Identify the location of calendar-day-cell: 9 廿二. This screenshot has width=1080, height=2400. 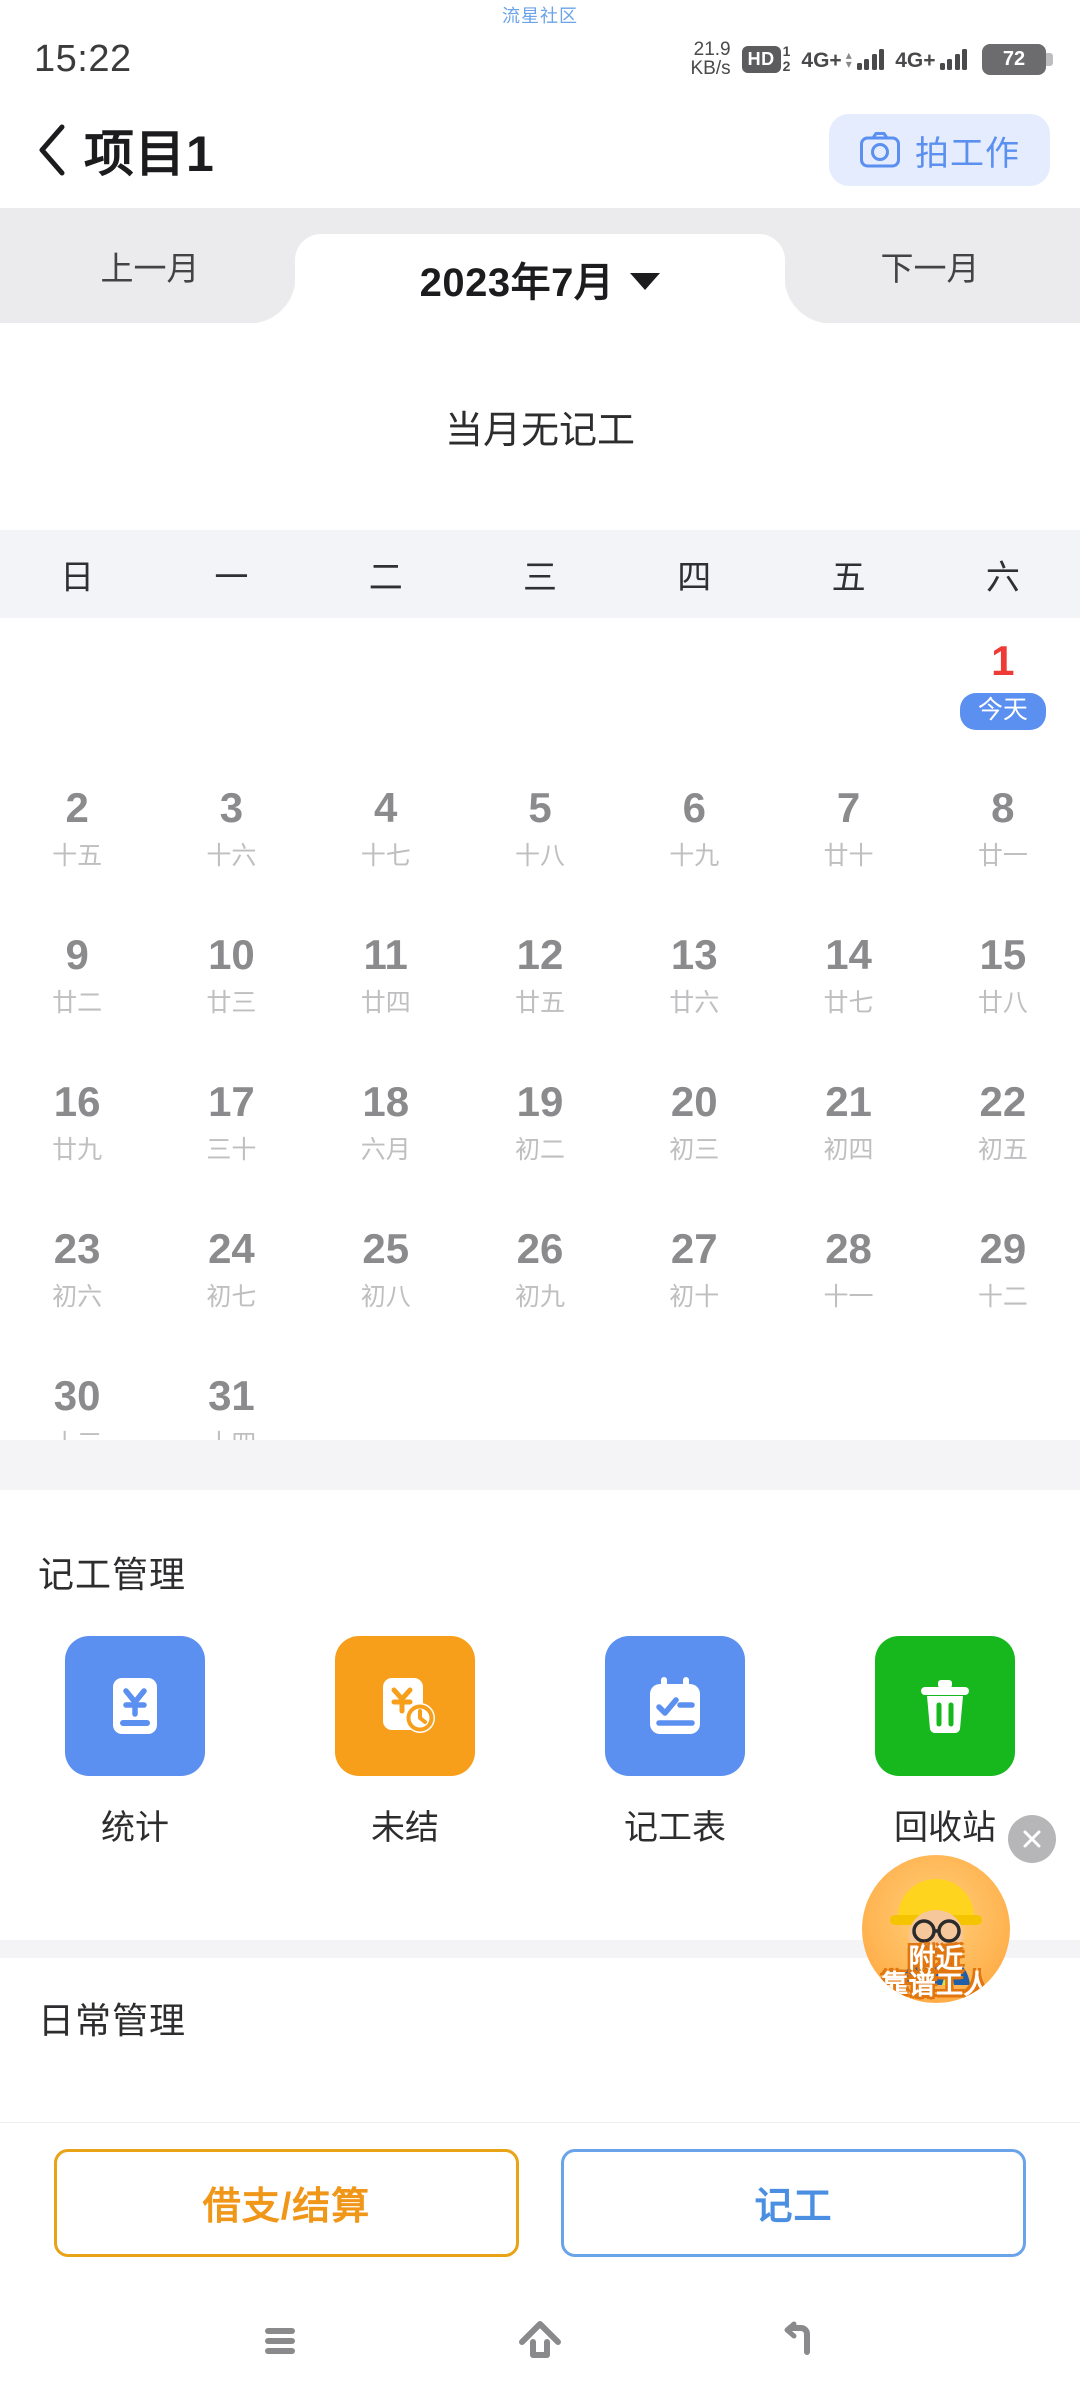
(77, 985).